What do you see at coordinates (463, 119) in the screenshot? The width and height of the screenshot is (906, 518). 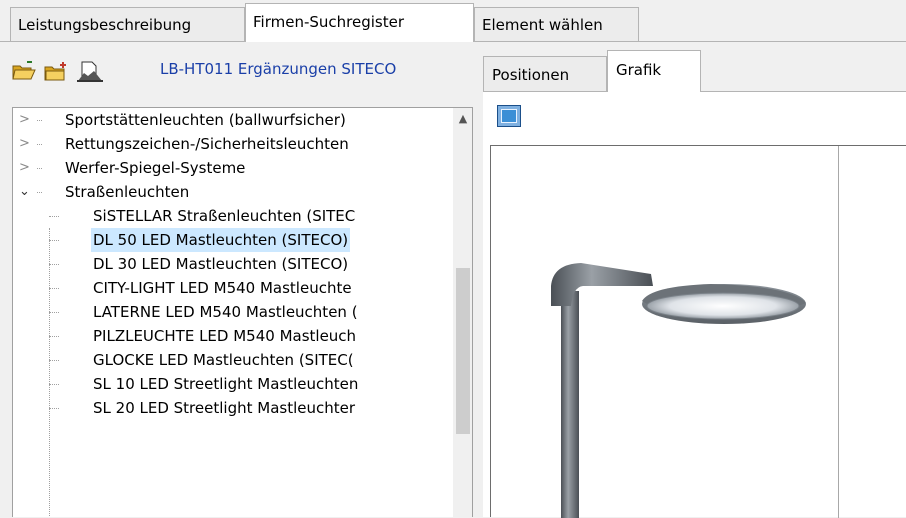 I see `scroll-up-icon: ▲` at bounding box center [463, 119].